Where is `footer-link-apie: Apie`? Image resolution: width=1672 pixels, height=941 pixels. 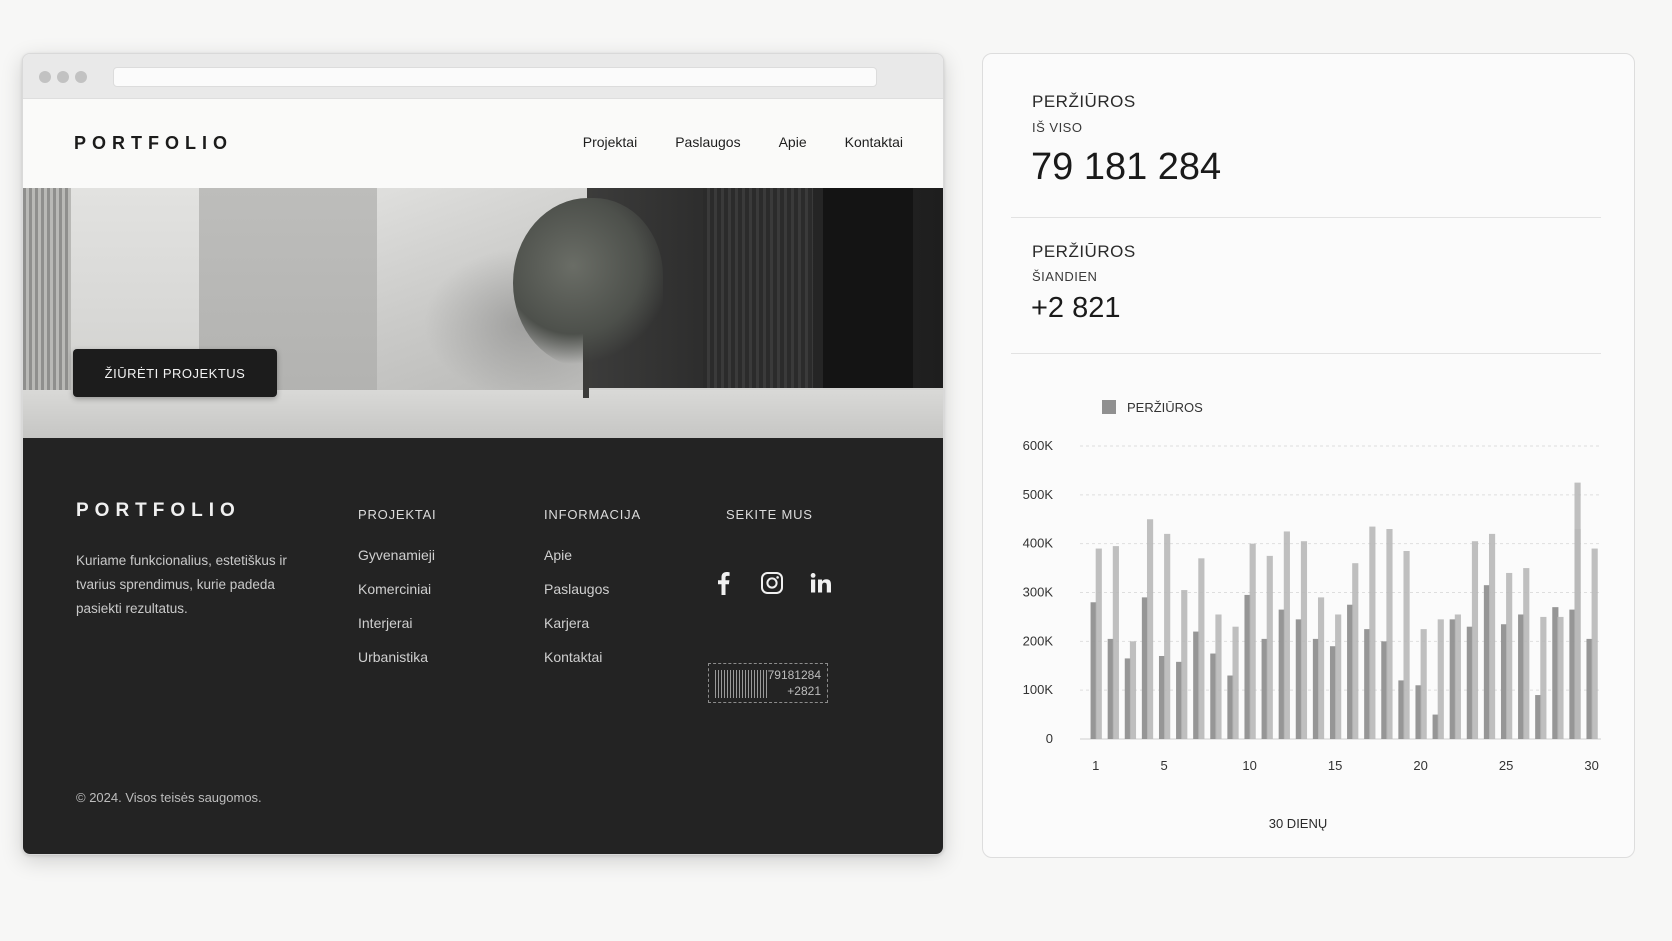
footer-link-apie: Apie is located at coordinates (592, 555).